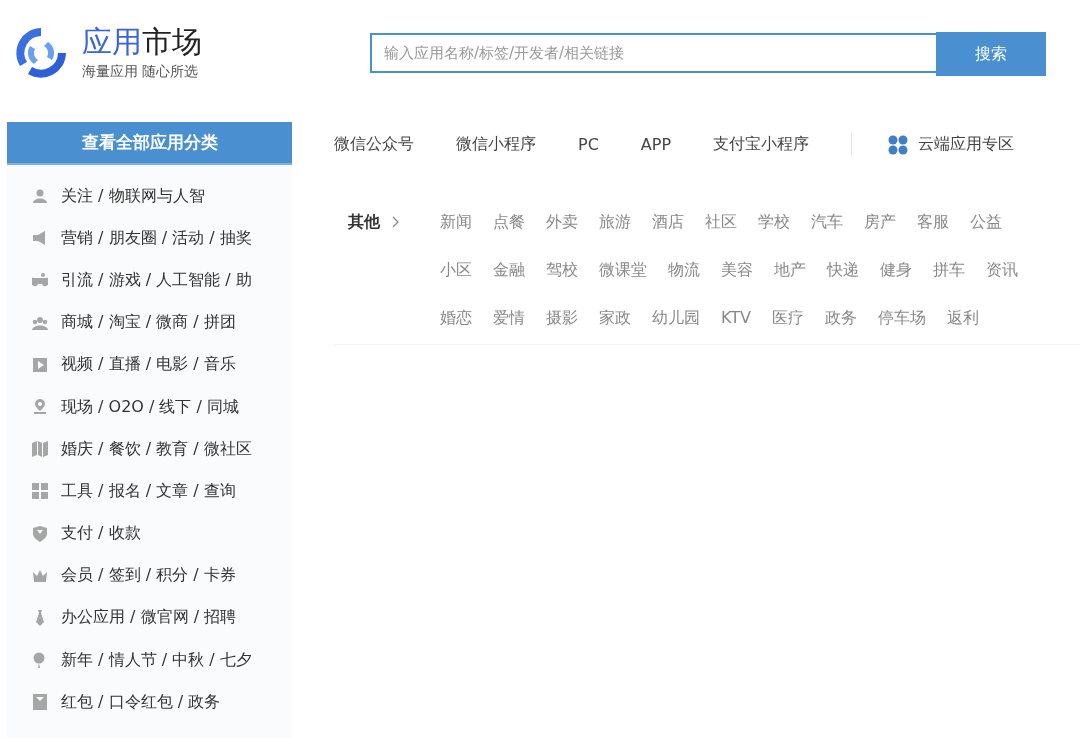  I want to click on tag-link: 微课堂, so click(623, 270).